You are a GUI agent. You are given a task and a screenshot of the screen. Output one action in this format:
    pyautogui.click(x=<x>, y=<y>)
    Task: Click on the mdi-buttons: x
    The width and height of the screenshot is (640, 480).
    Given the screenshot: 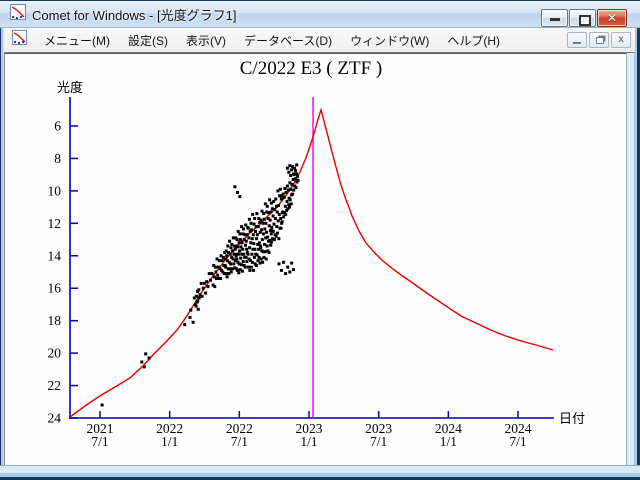 What is the action you would take?
    pyautogui.click(x=598, y=40)
    